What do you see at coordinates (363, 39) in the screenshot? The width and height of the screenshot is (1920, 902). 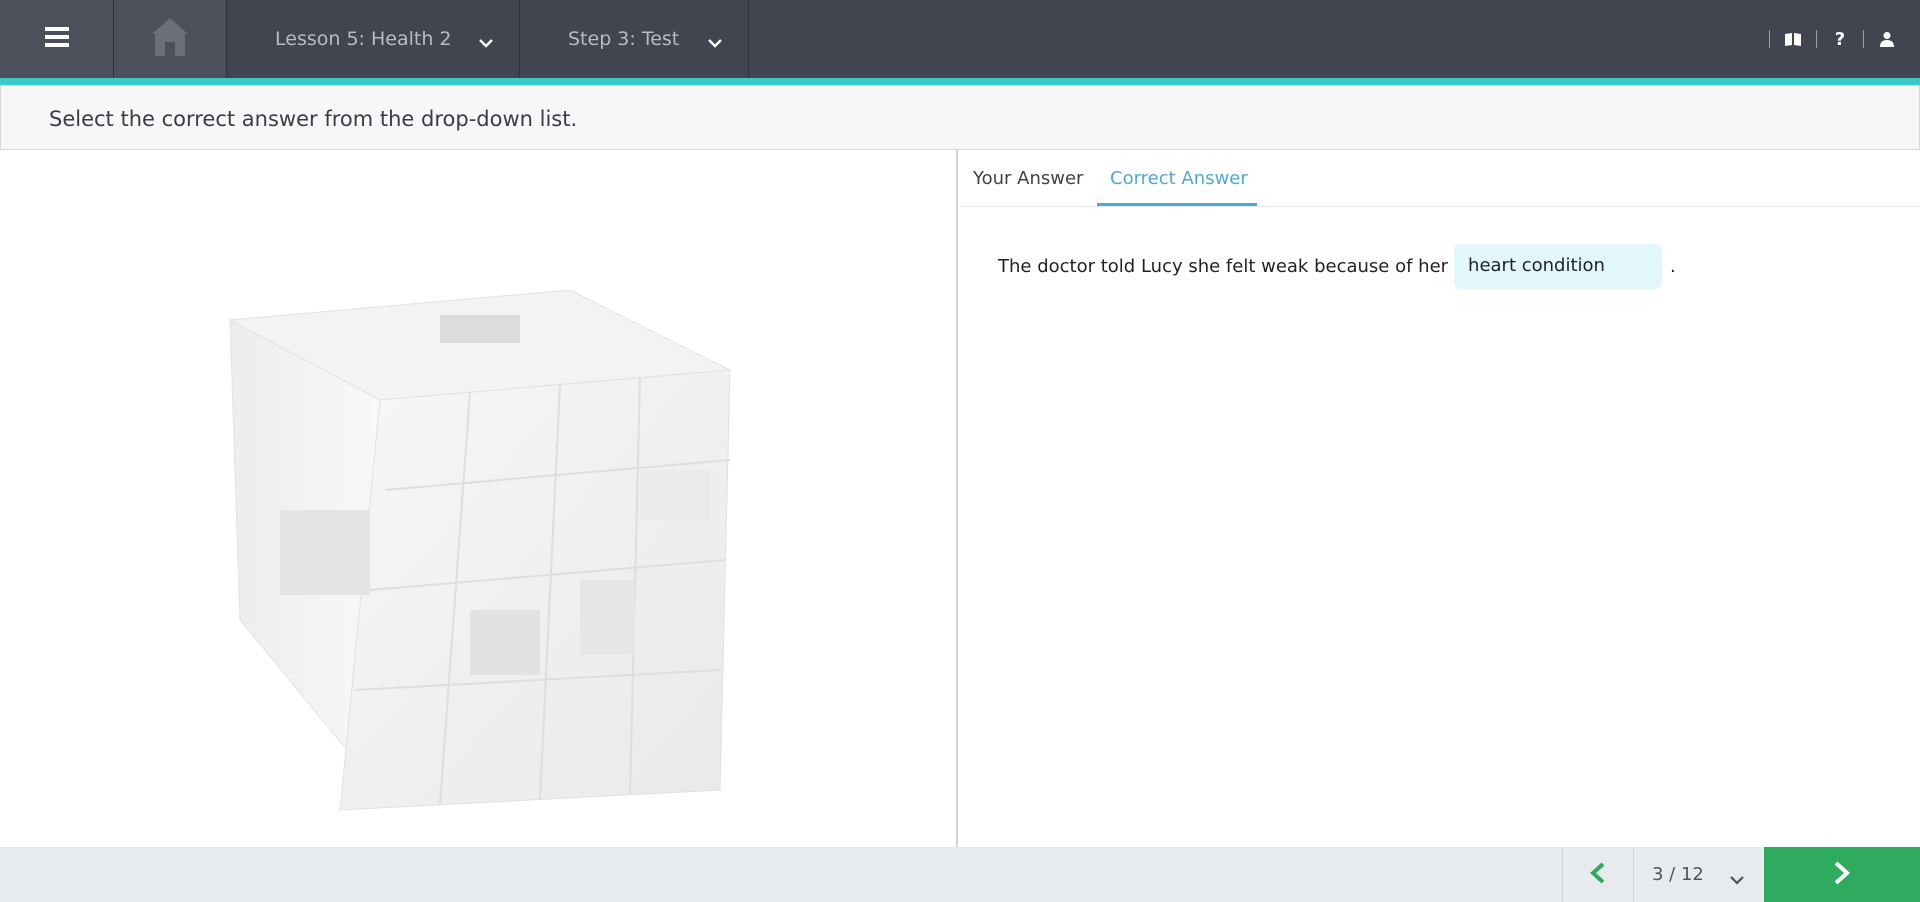 I see `lesson-label: Lesson 5: Health 2` at bounding box center [363, 39].